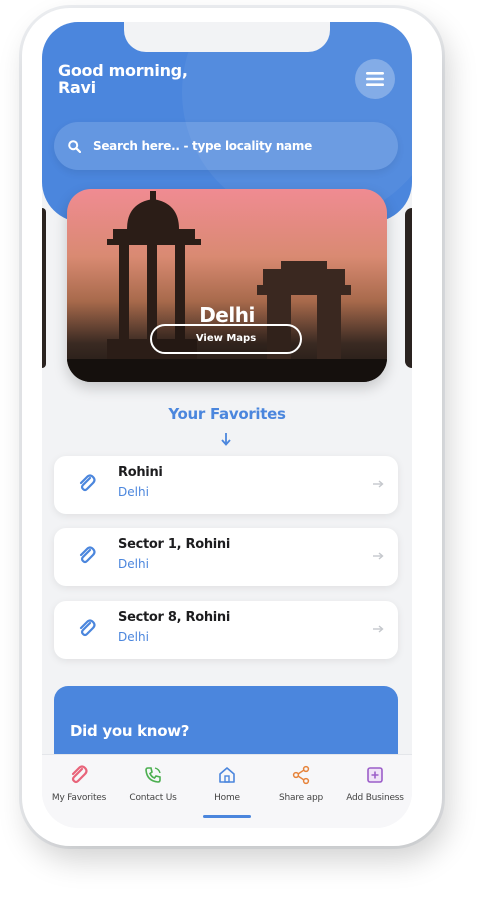 The width and height of the screenshot is (492, 900). I want to click on nav-label: Contact Us, so click(153, 798).